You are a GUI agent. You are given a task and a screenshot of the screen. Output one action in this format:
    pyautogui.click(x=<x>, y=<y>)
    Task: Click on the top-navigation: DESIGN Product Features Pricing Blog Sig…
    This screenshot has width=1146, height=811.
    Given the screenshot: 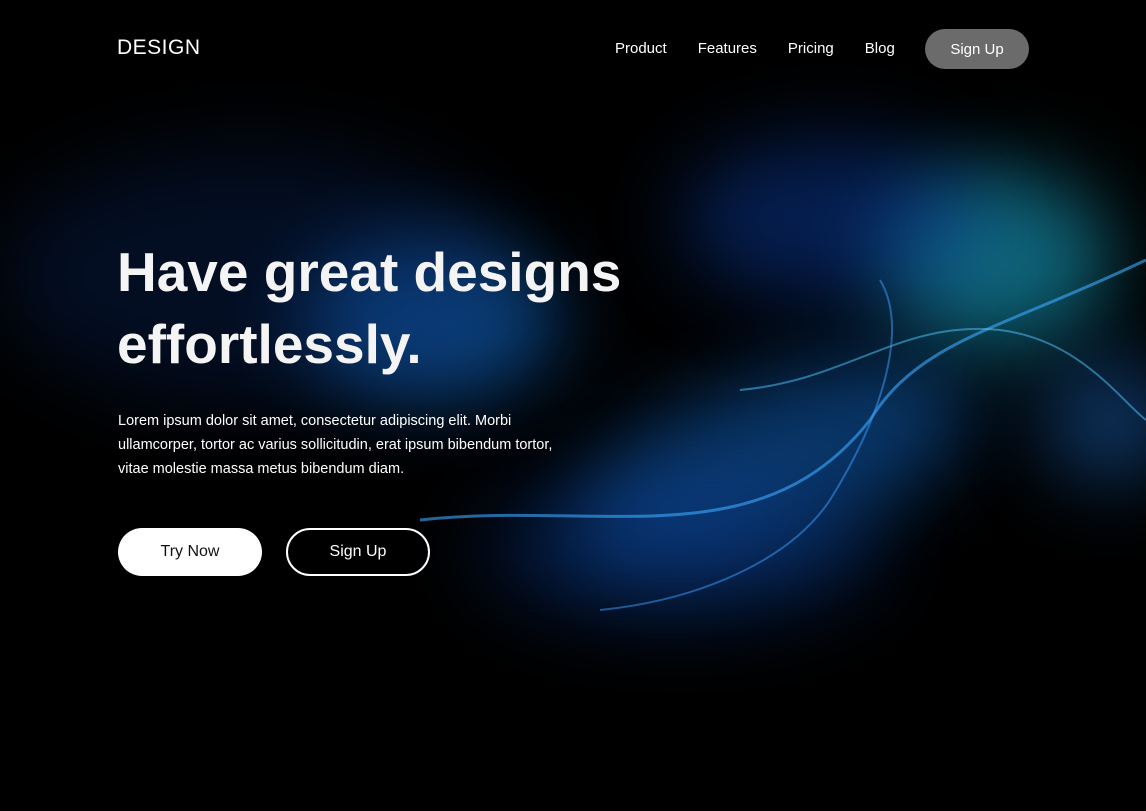 What is the action you would take?
    pyautogui.click(x=573, y=49)
    